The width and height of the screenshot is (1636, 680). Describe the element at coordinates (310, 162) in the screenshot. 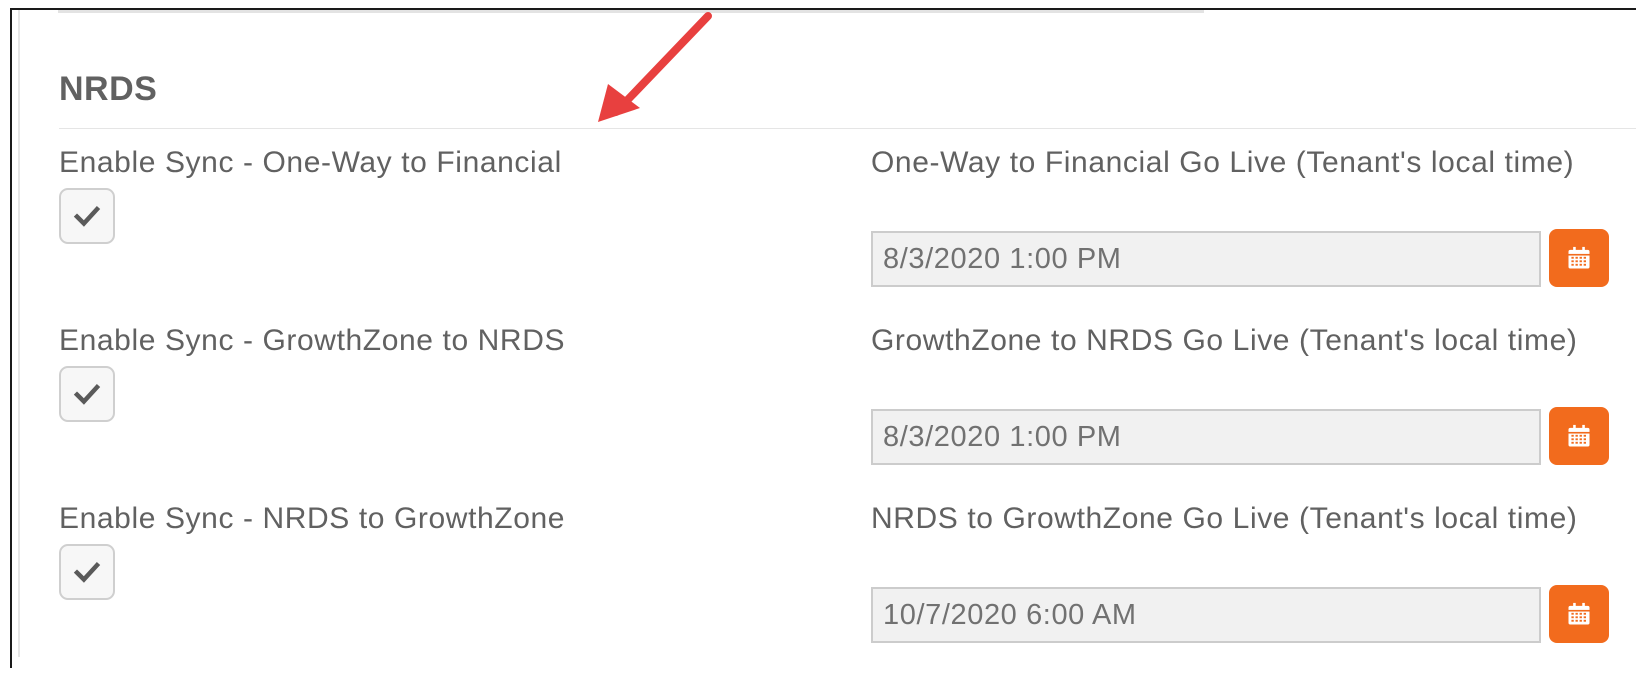

I see `sync-label: Enable Sync - One-Way to Financial` at that location.